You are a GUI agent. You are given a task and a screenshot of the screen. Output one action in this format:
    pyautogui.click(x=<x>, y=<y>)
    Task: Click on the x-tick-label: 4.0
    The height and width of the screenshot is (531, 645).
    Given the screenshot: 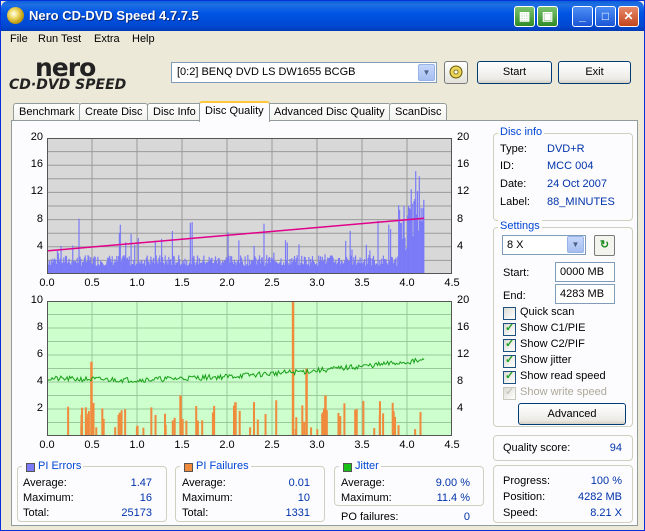 What is the action you would take?
    pyautogui.click(x=407, y=445)
    